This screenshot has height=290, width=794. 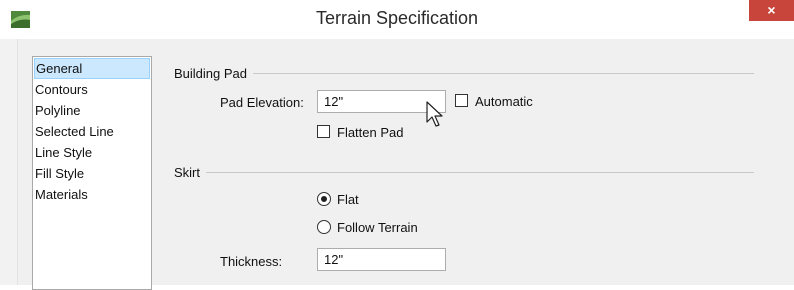 I want to click on follow-terrain-radio, so click(x=324, y=227).